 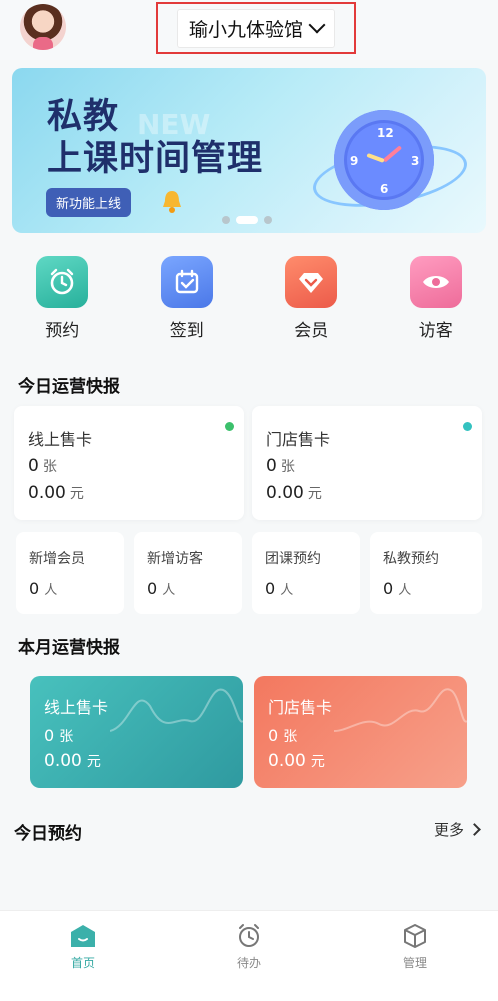 I want to click on quick-action-appointment: 预约, so click(x=62, y=302).